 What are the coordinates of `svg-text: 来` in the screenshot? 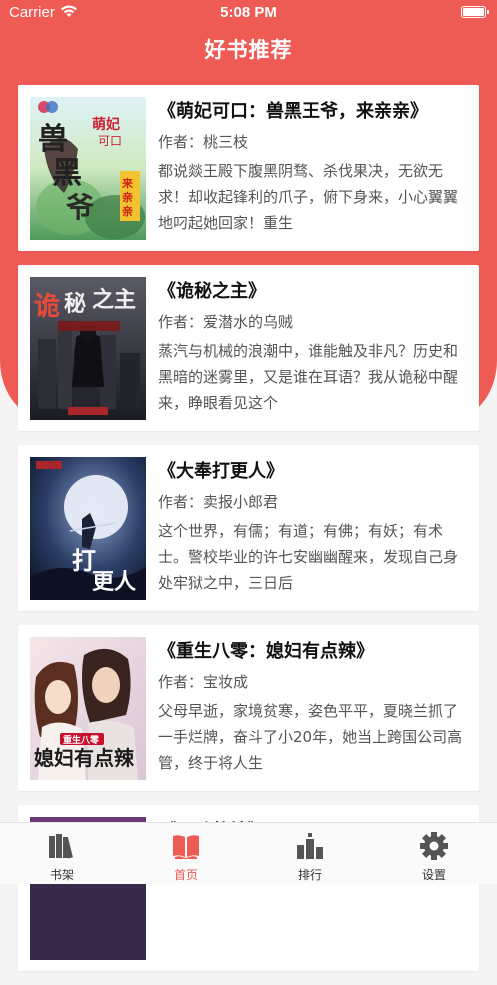 It's located at (127, 183).